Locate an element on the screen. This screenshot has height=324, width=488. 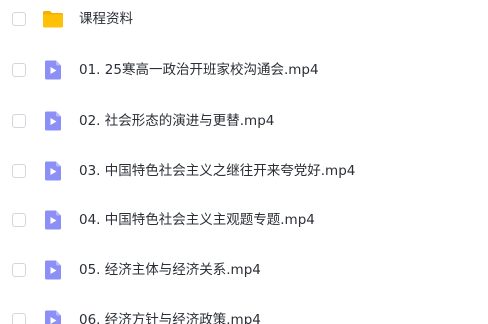
file-name: 03. 中国特色社会主义之继往开来夸党好.mp4 is located at coordinates (217, 171).